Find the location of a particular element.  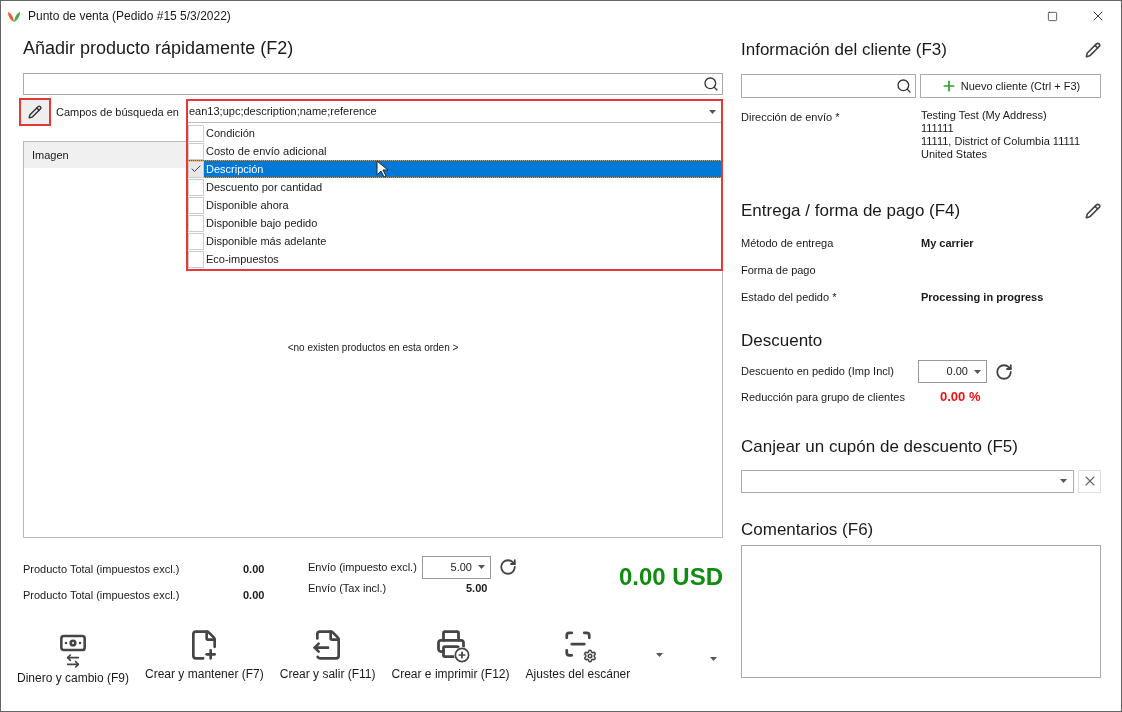

empty-message: <no existen productos en esta orden > is located at coordinates (373, 348).